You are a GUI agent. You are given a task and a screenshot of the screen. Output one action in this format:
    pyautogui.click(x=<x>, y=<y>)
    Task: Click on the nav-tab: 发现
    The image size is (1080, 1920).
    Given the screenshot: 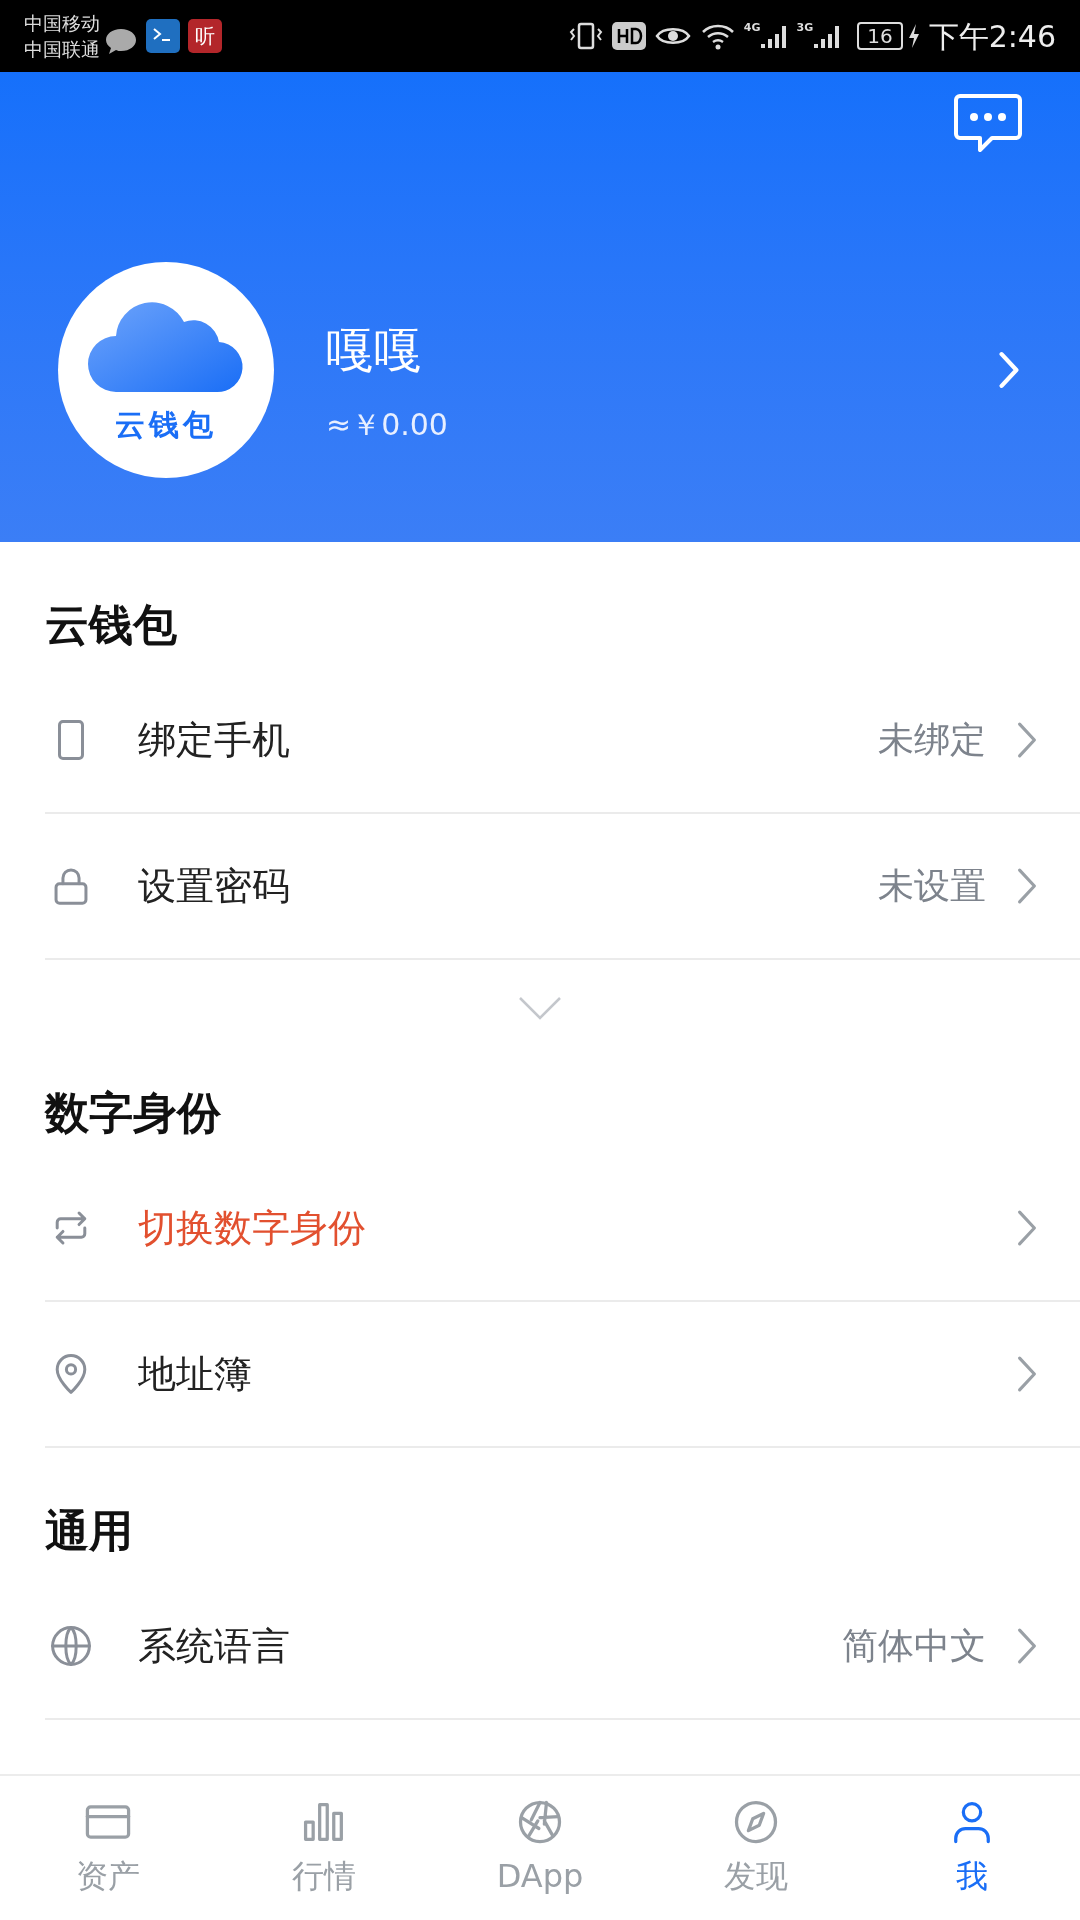 What is the action you would take?
    pyautogui.click(x=756, y=1848)
    